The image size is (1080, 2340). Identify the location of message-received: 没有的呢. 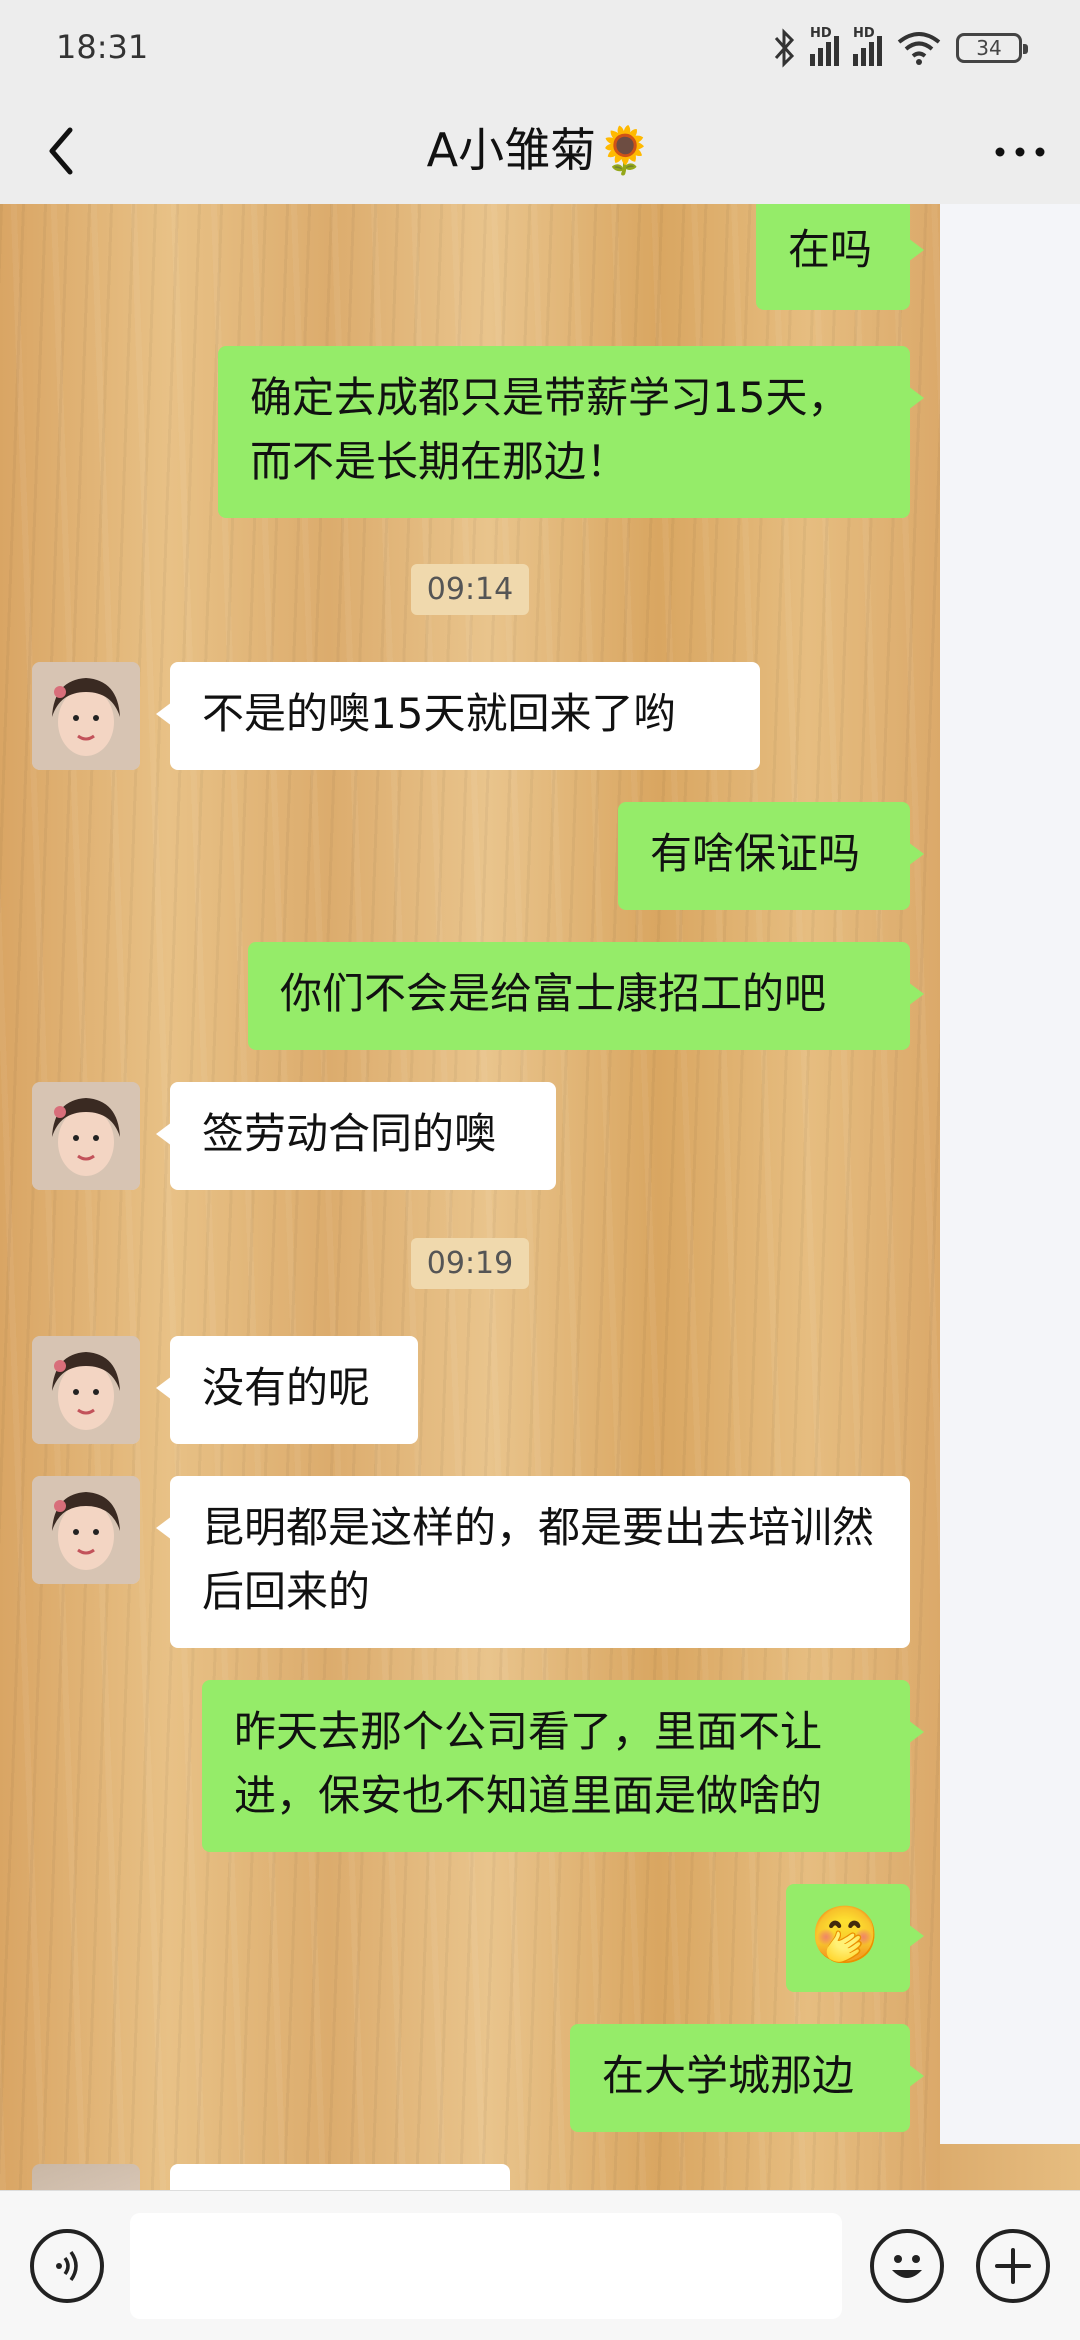
(287, 1390).